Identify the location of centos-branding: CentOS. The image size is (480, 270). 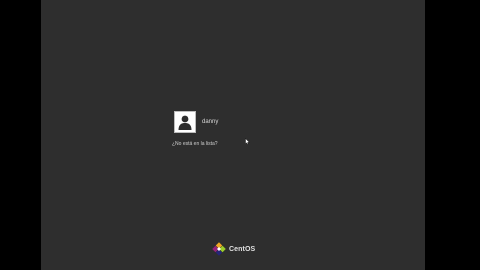
(233, 249).